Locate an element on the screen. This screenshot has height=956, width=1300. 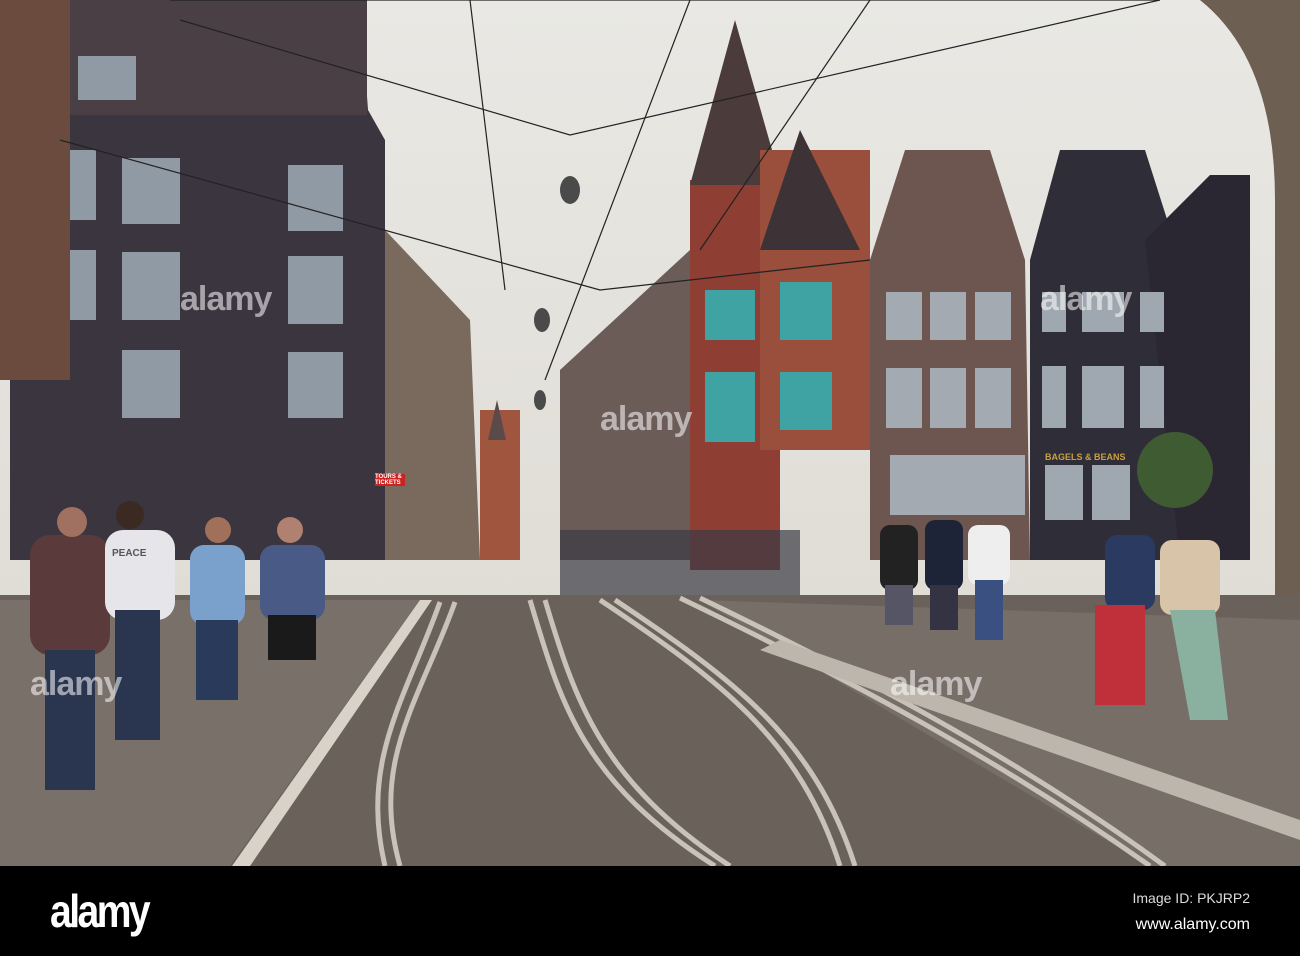
tours-sign: TOURS & TICKETS is located at coordinates (390, 480).